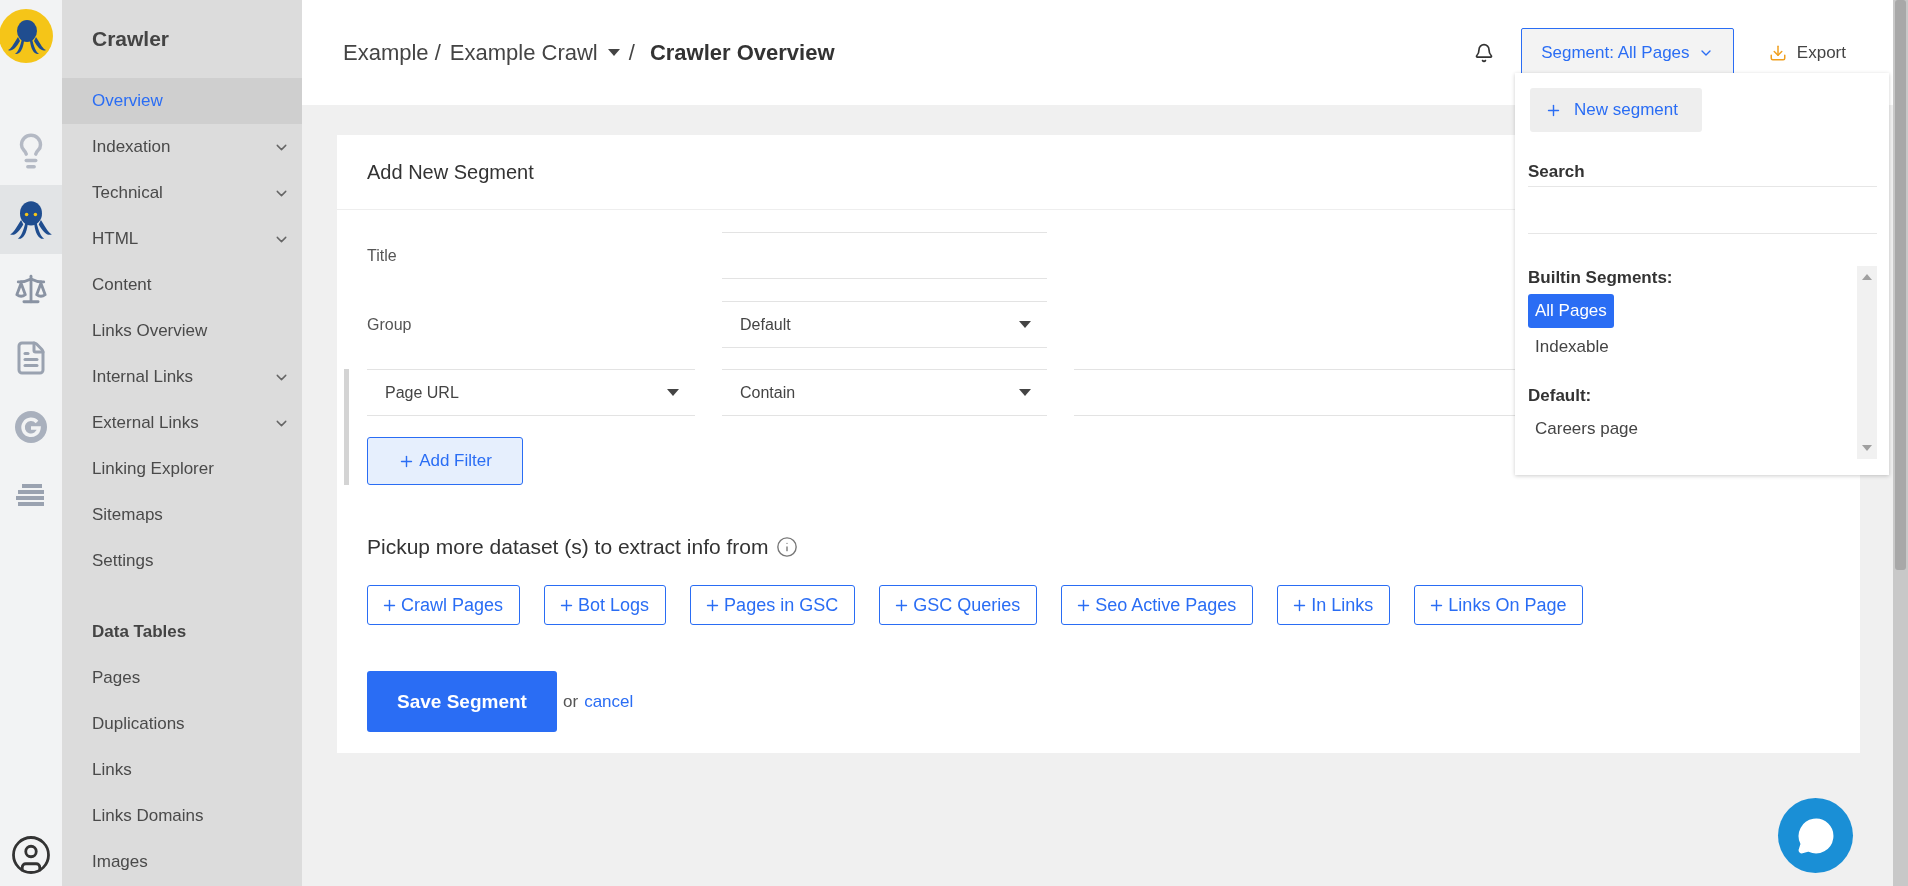 Image resolution: width=1908 pixels, height=886 pixels. What do you see at coordinates (182, 193) in the screenshot?
I see `sidebar-item: Technical` at bounding box center [182, 193].